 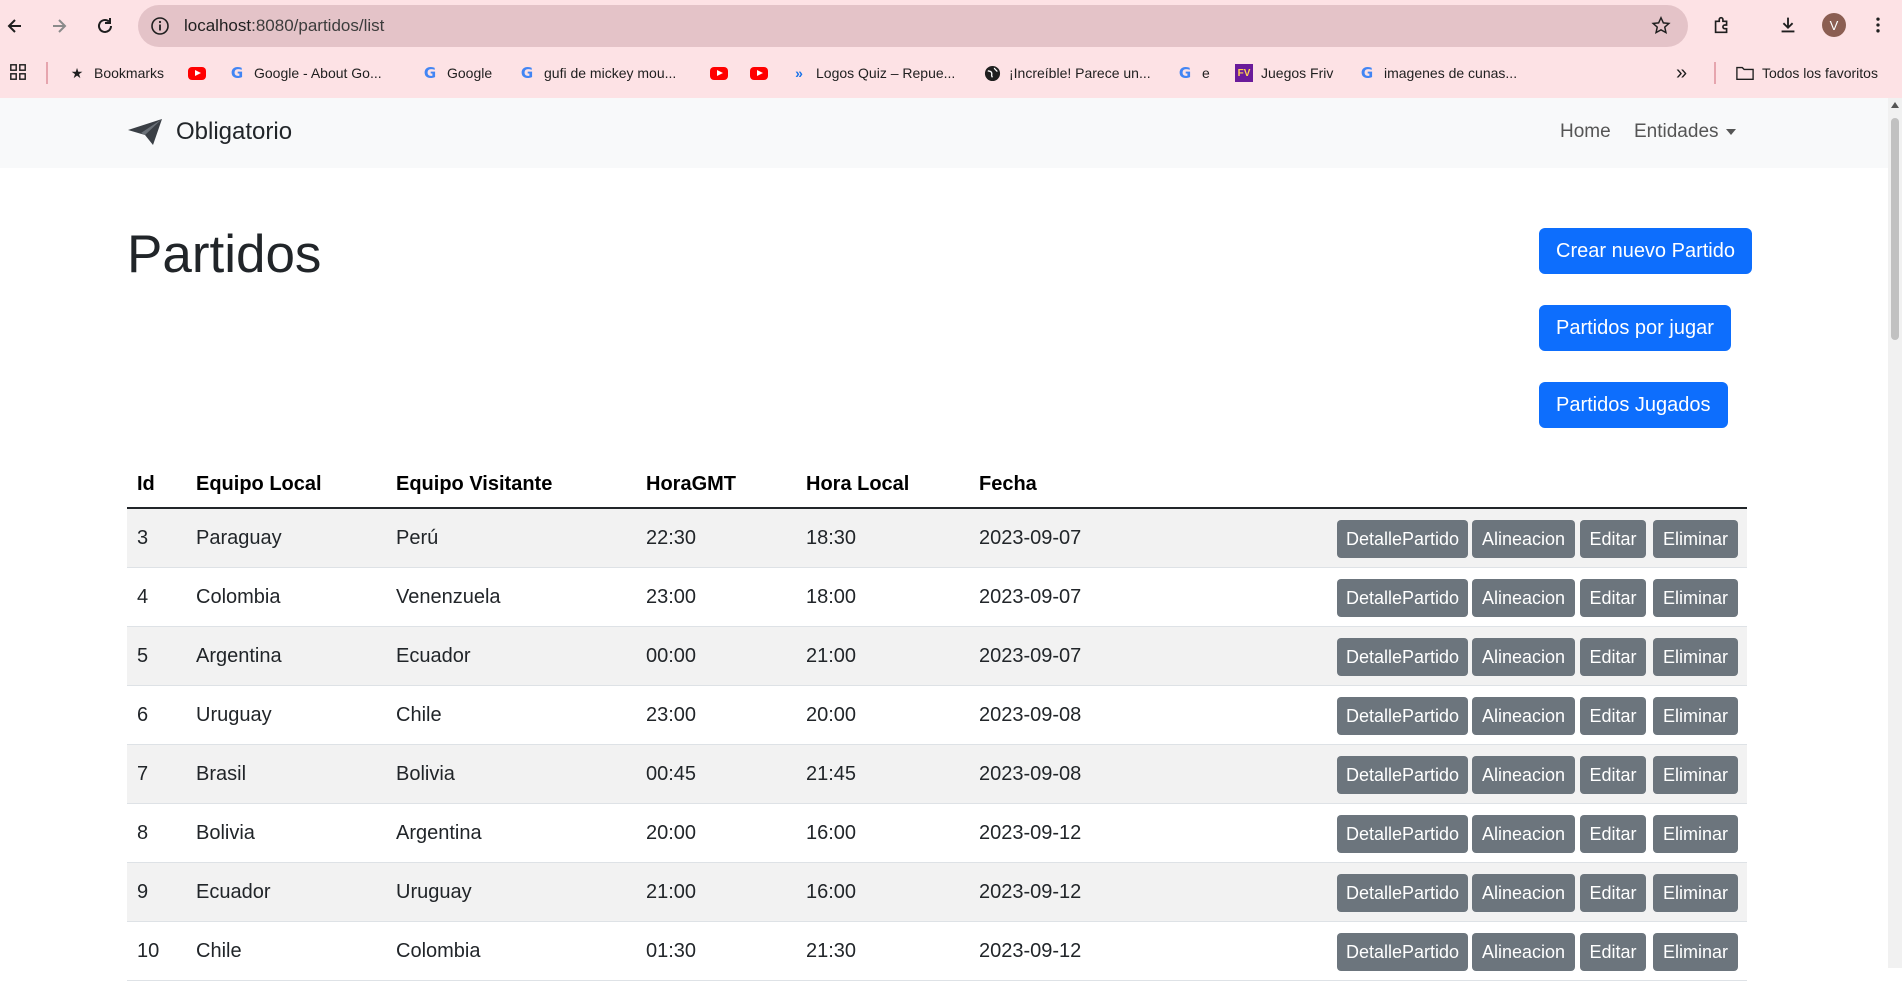 I want to click on page-scrollbar, so click(x=1895, y=533).